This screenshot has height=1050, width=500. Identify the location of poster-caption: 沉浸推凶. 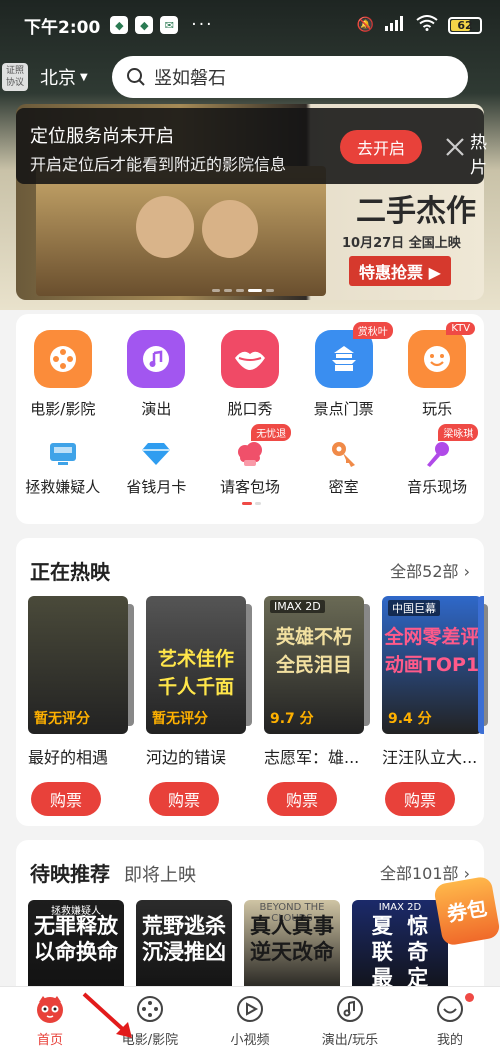
(184, 952).